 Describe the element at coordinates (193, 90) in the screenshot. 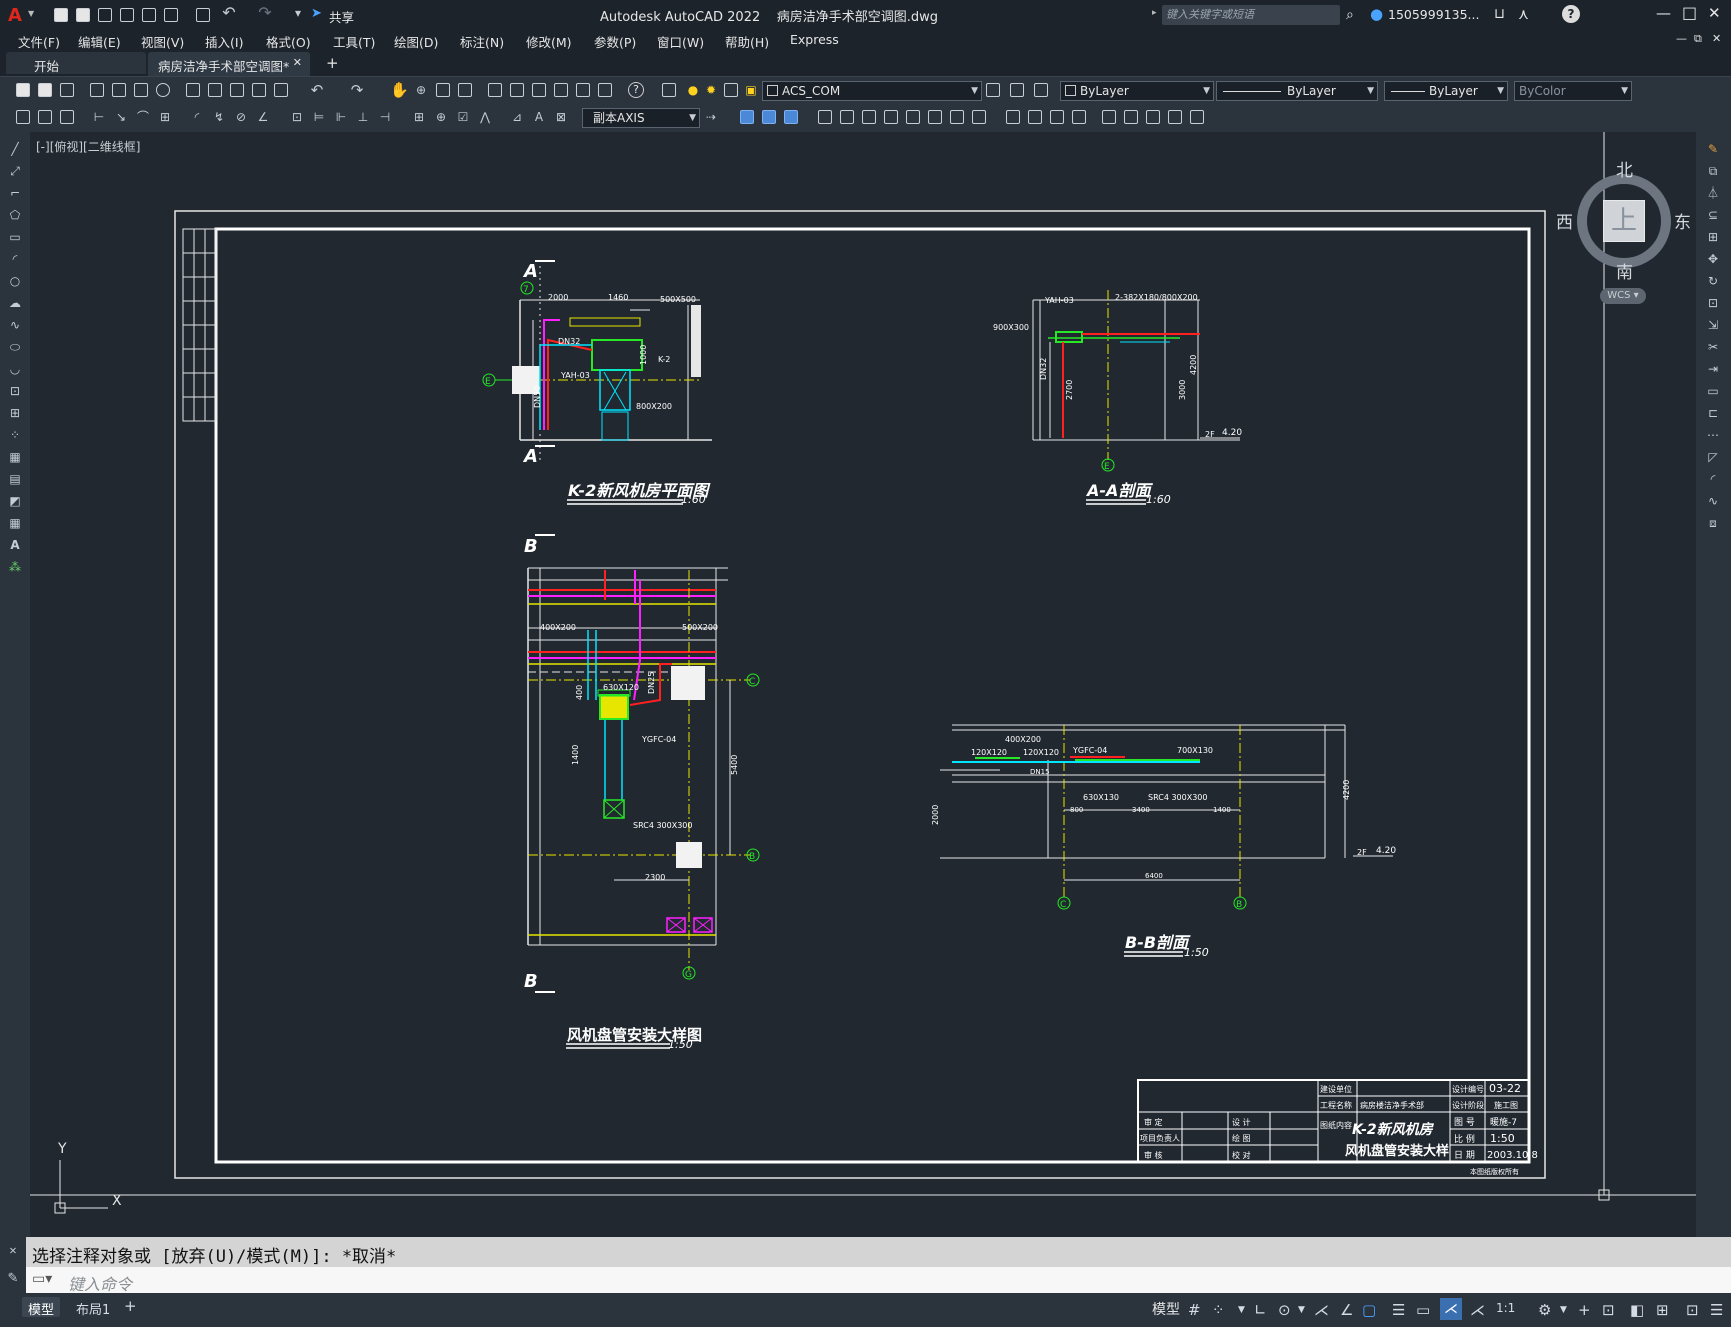

I see `cut-icon` at that location.